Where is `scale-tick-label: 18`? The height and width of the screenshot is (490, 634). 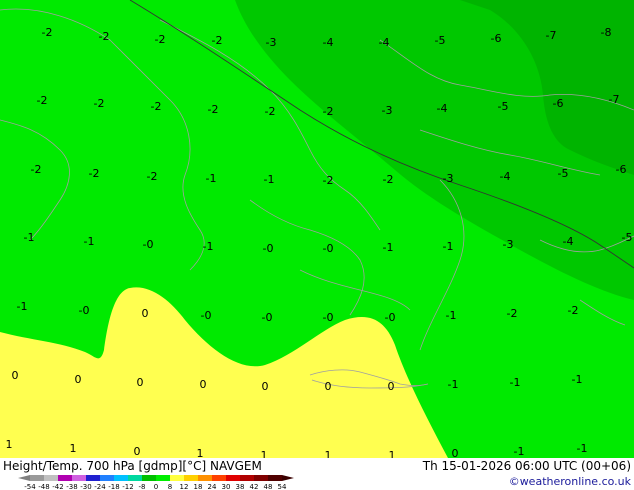 scale-tick-label: 18 is located at coordinates (198, 486).